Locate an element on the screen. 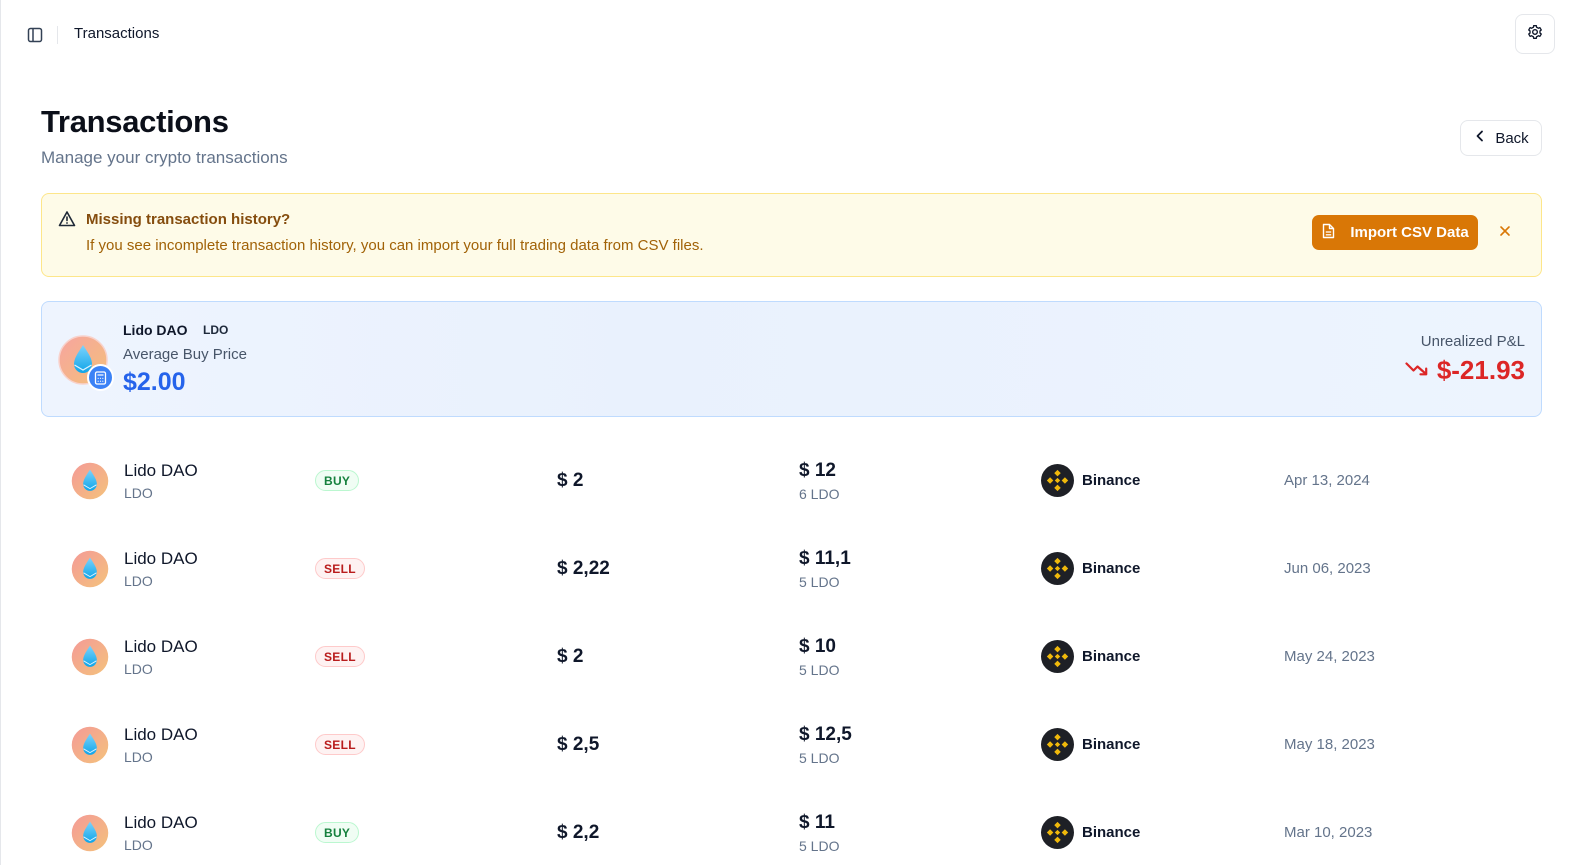 The height and width of the screenshot is (865, 1573). transaction-price: $ 2,2 is located at coordinates (578, 832).